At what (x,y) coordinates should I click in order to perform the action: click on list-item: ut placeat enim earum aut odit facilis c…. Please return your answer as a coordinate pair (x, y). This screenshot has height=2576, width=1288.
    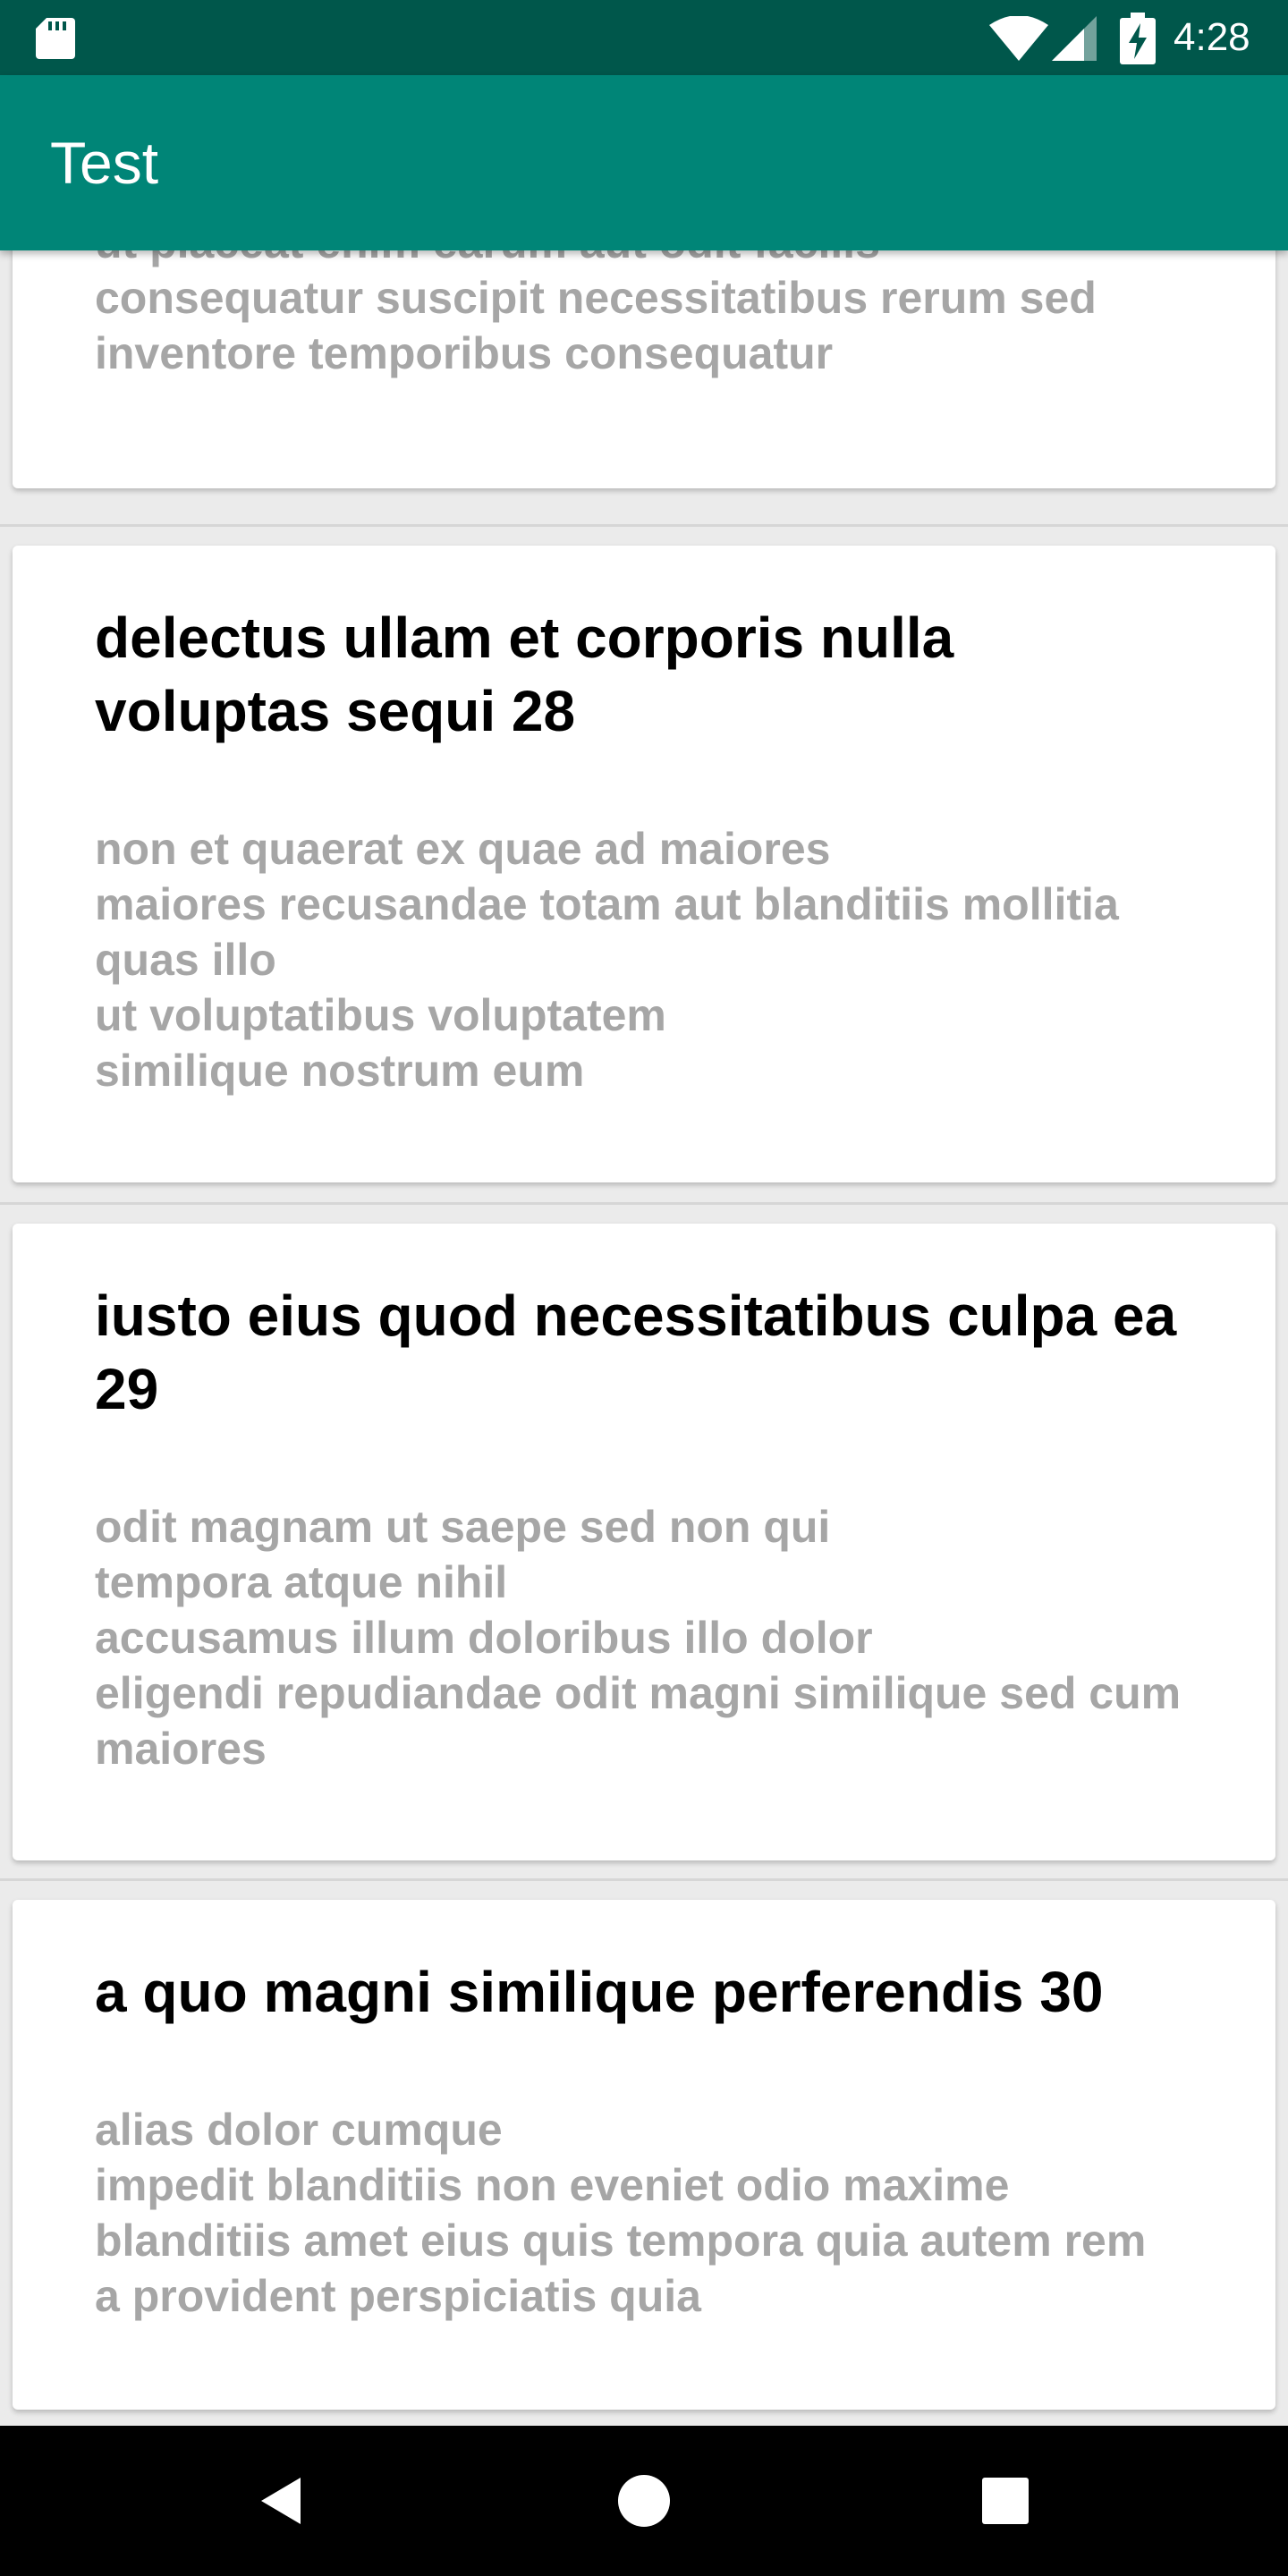
    Looking at the image, I should click on (644, 369).